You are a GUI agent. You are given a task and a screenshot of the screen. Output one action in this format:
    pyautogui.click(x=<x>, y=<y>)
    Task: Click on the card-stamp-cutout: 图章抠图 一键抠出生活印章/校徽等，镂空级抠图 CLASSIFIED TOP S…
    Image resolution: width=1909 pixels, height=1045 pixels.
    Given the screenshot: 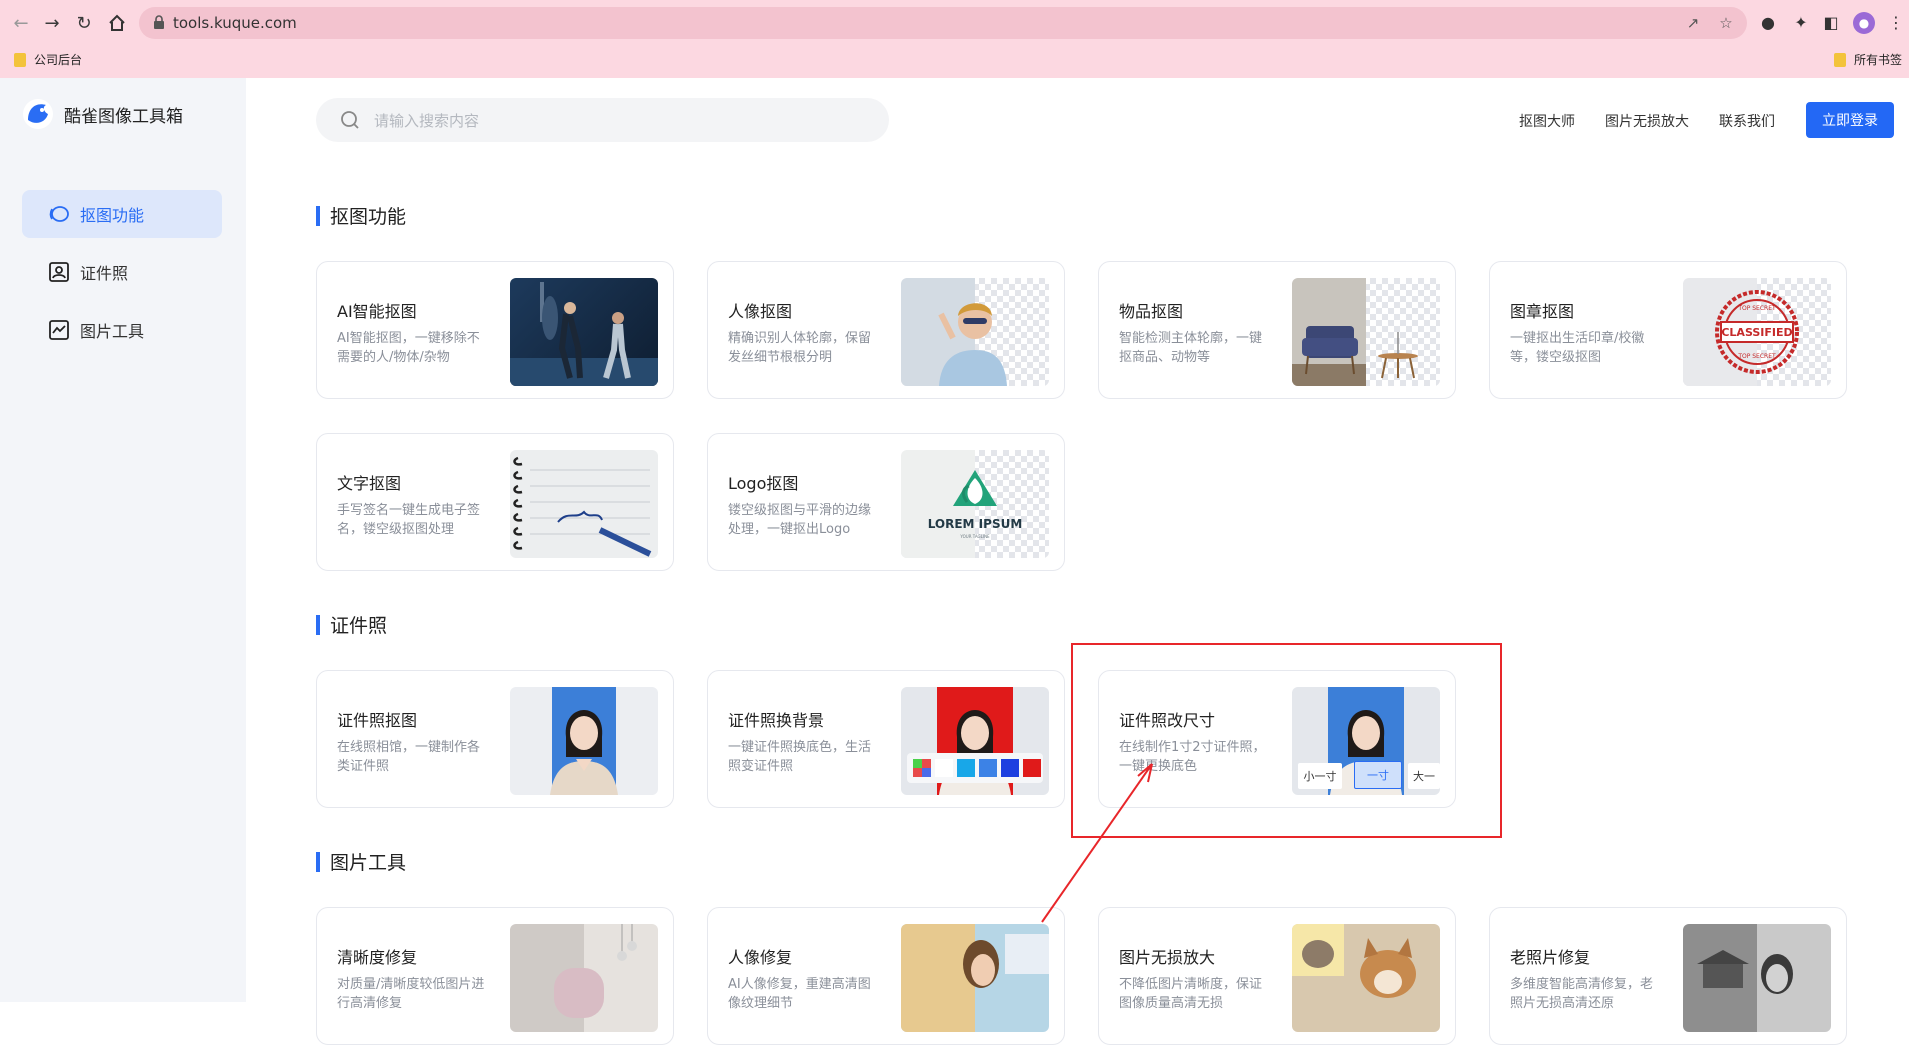 What is the action you would take?
    pyautogui.click(x=1668, y=330)
    